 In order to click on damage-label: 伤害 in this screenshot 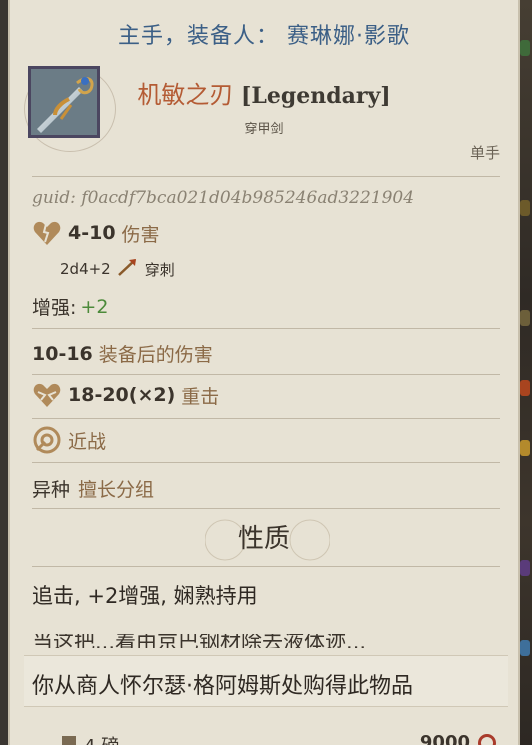, I will do `click(140, 234)`.